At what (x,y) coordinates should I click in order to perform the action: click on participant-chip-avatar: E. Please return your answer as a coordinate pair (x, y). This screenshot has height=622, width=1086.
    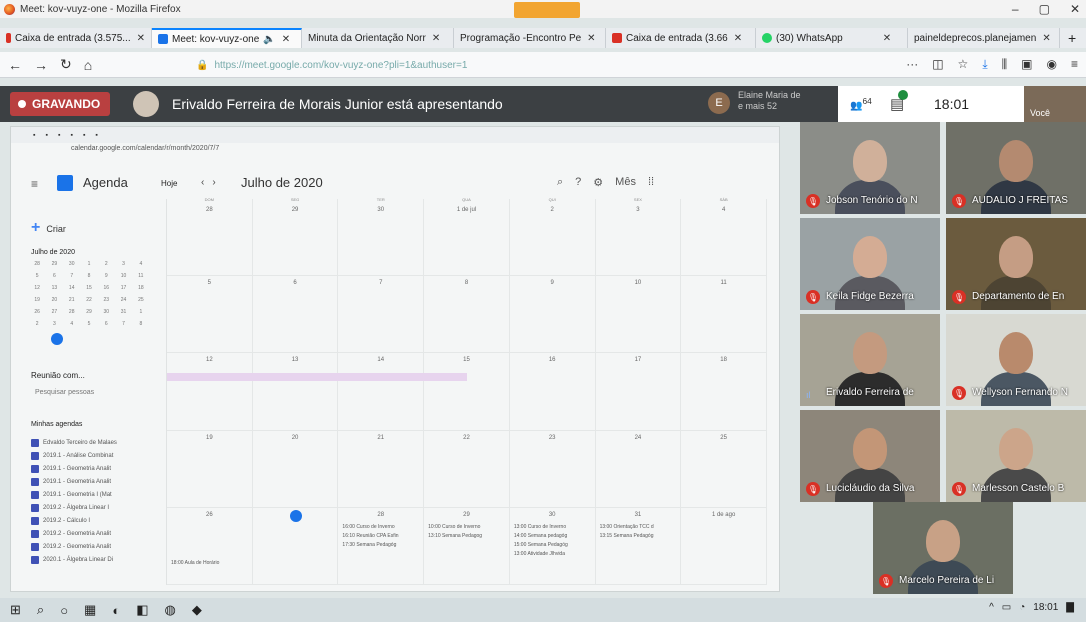
    Looking at the image, I should click on (719, 103).